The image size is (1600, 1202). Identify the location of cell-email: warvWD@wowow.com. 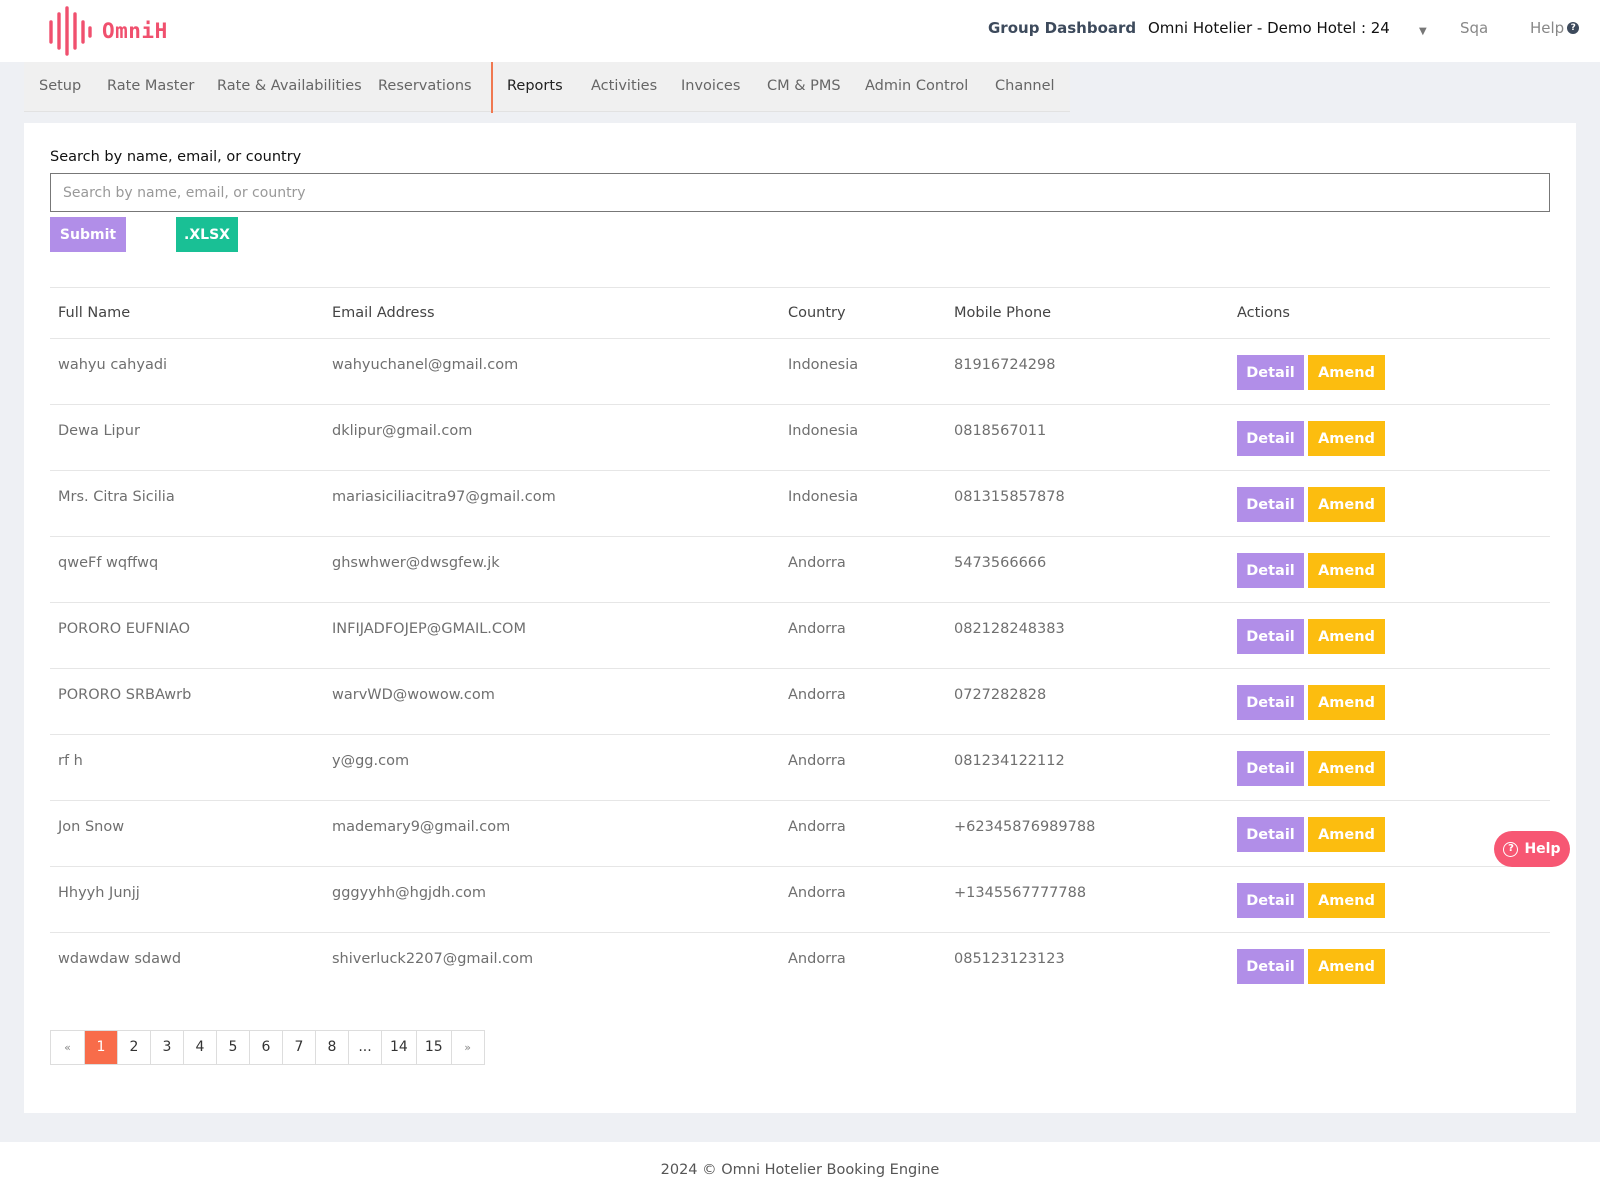
(413, 695).